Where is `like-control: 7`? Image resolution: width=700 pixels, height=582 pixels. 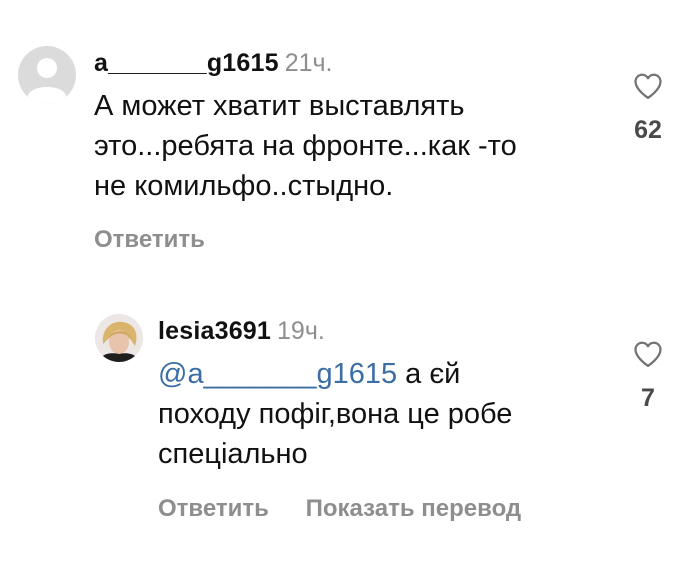
like-control: 7 is located at coordinates (648, 376).